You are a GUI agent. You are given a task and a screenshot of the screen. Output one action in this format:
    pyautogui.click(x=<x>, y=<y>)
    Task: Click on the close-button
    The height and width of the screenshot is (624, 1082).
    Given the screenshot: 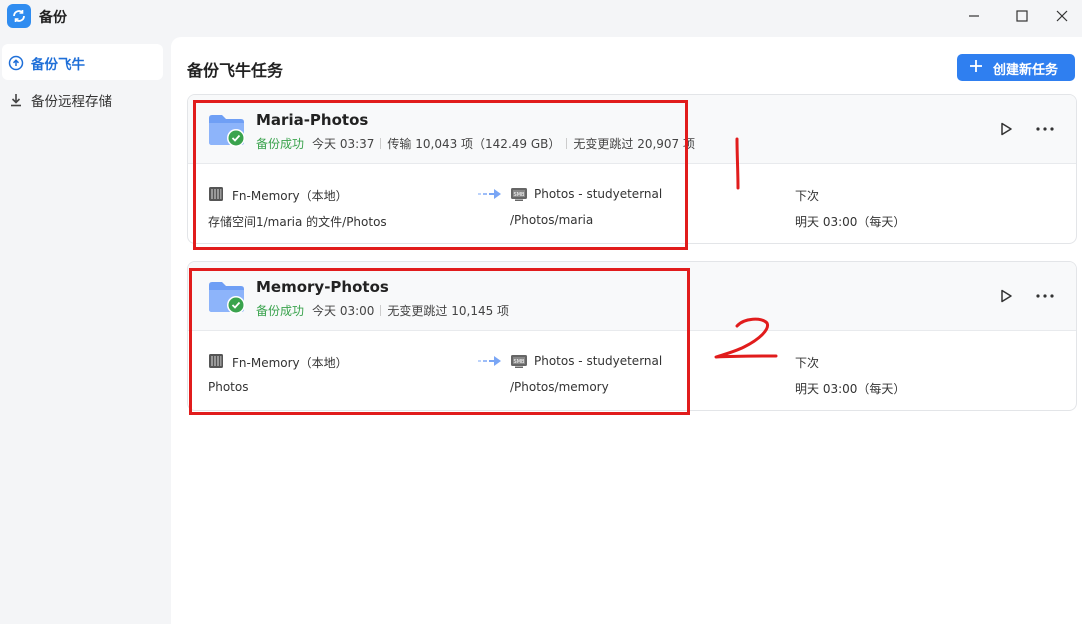 What is the action you would take?
    pyautogui.click(x=1062, y=16)
    